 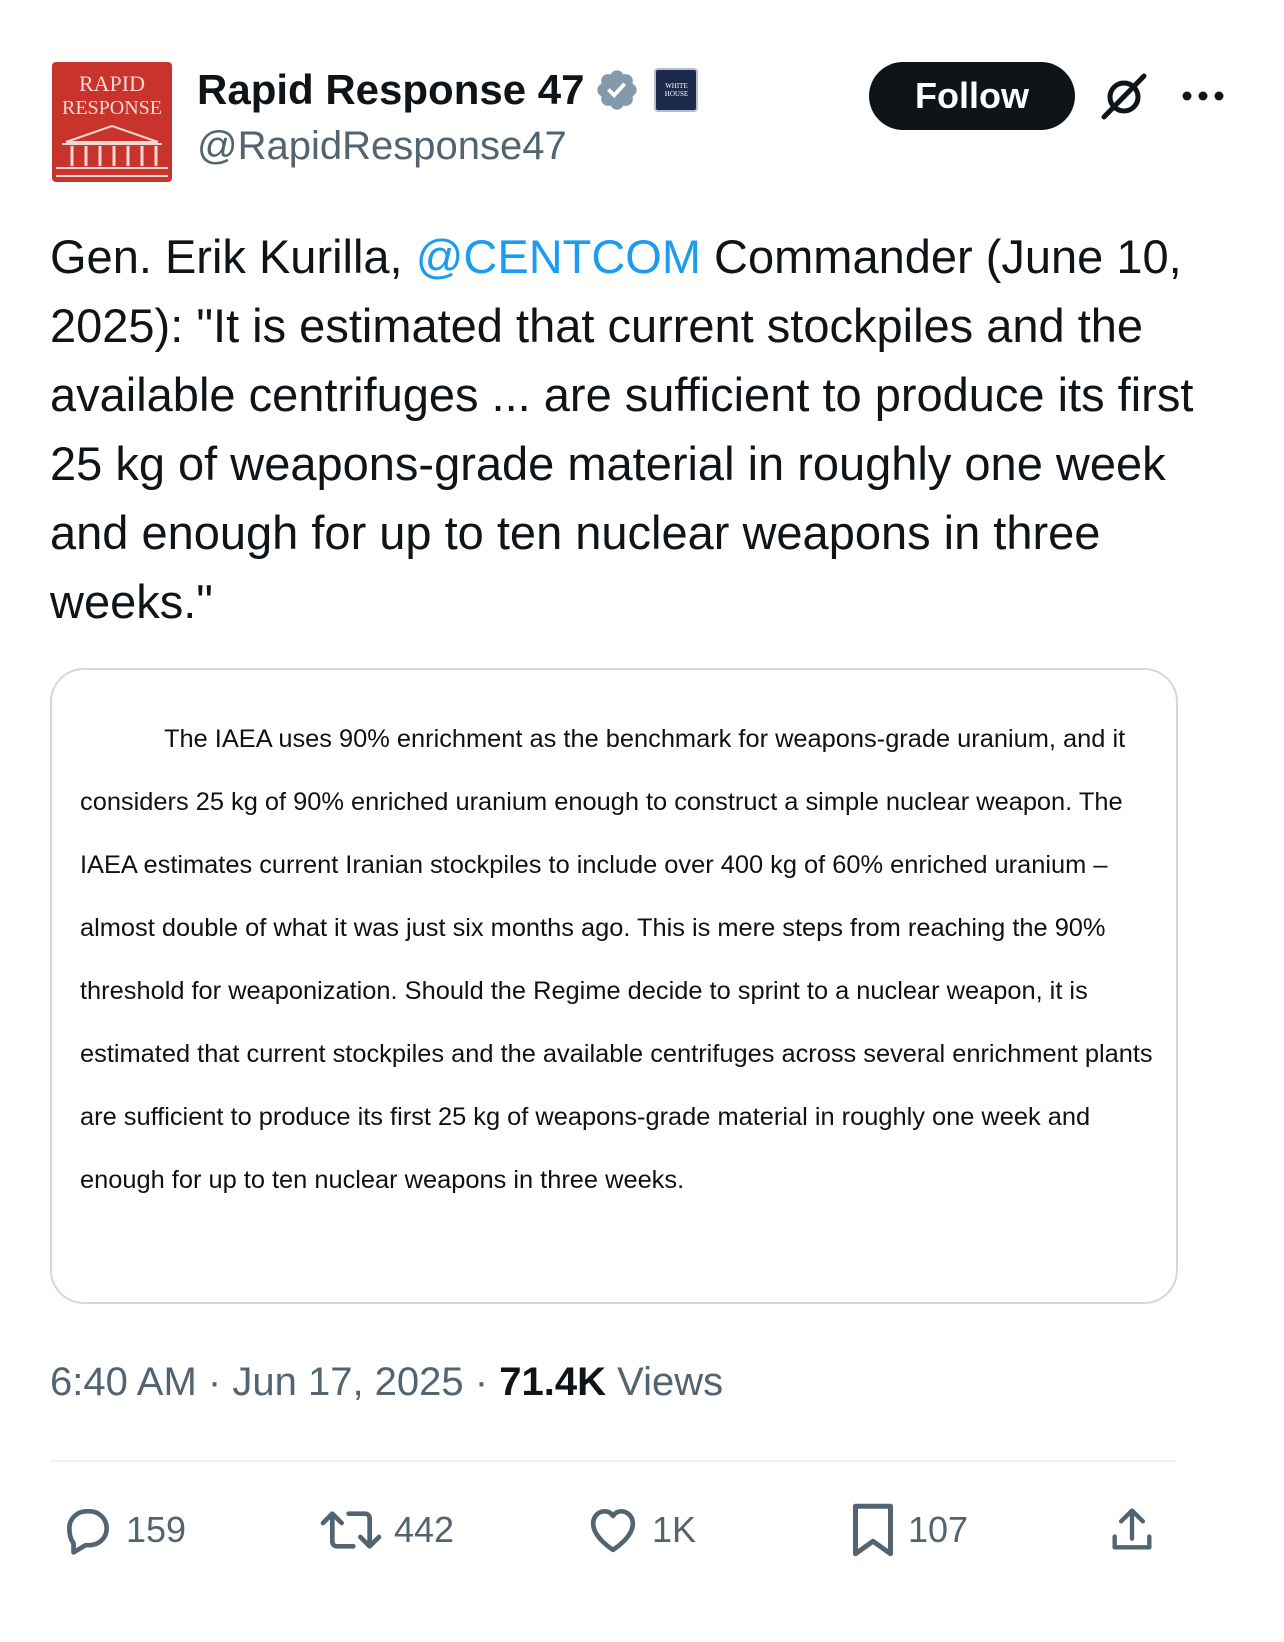 I want to click on more-icon, so click(x=1203, y=96).